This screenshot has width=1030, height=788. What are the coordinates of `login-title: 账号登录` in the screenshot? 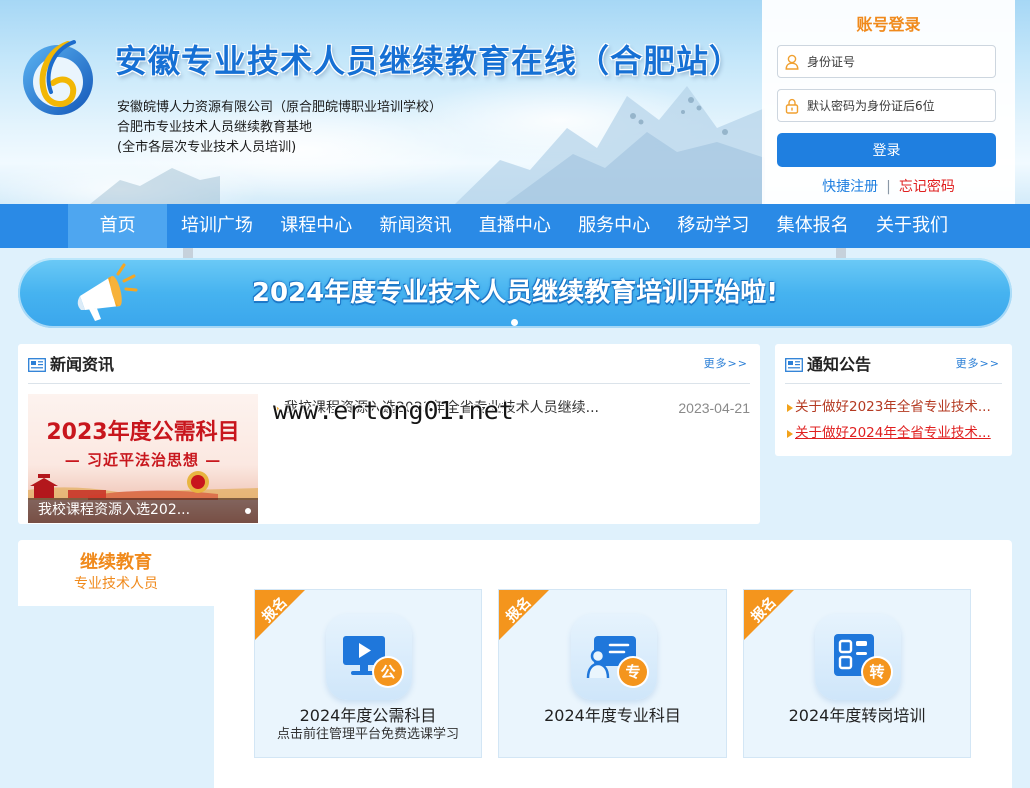 It's located at (888, 24).